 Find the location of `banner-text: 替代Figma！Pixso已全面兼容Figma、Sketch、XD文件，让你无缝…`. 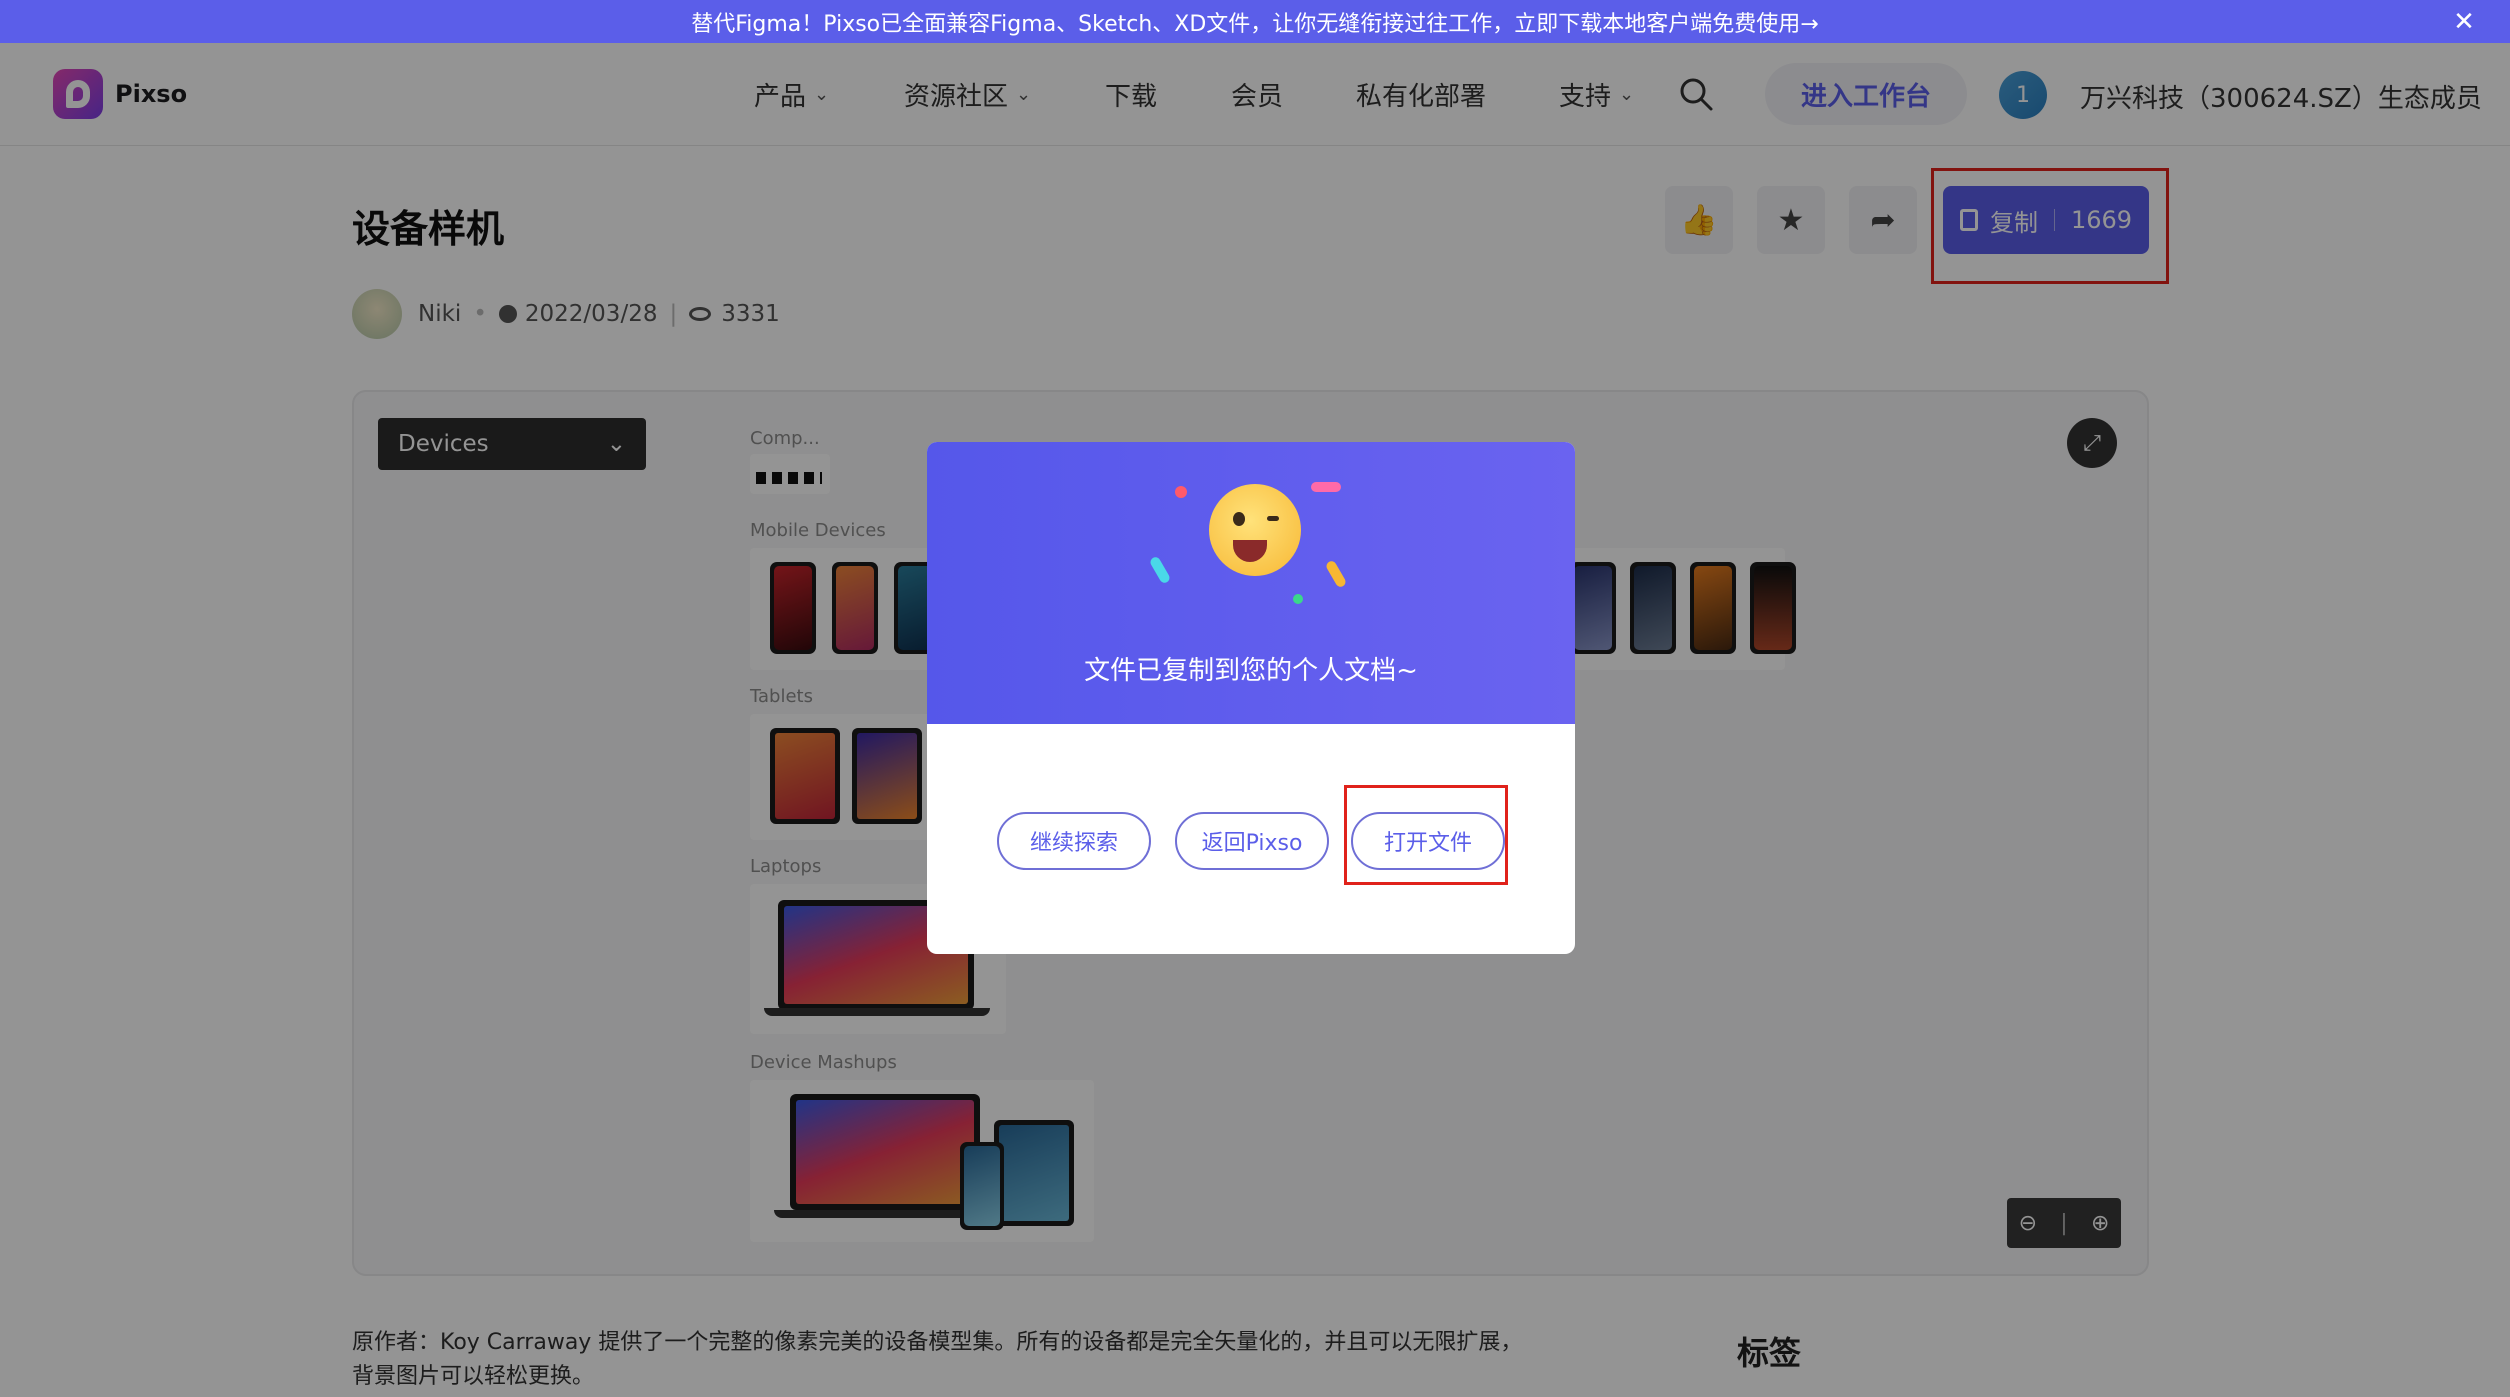

banner-text: 替代Figma！Pixso已全面兼容Figma、Sketch、XD文件，让你无缝… is located at coordinates (1255, 22).